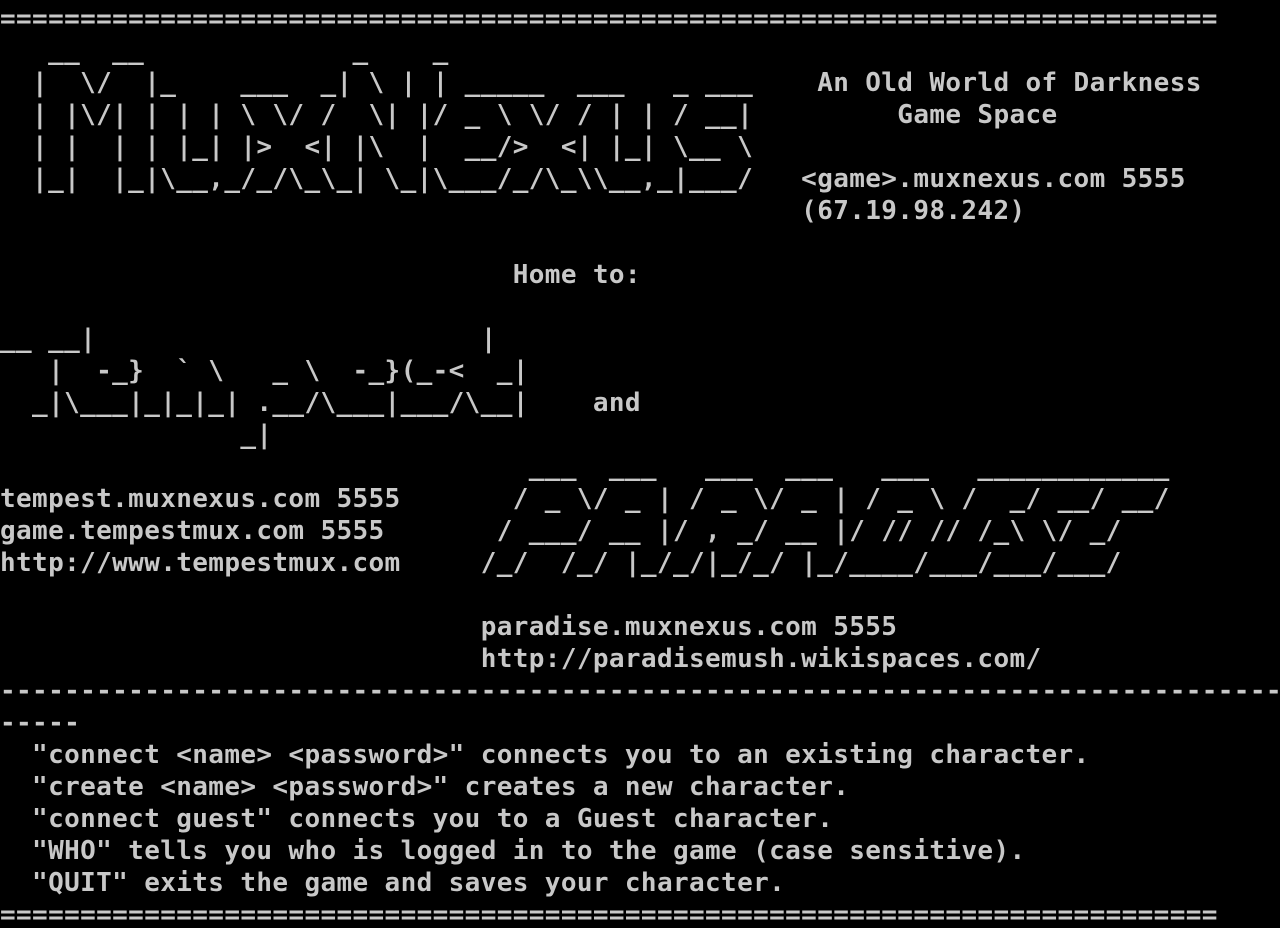  I want to click on tempest-ascii-logo: | -_} ` \ _ \ -_}(_-< _|, so click(264, 371).